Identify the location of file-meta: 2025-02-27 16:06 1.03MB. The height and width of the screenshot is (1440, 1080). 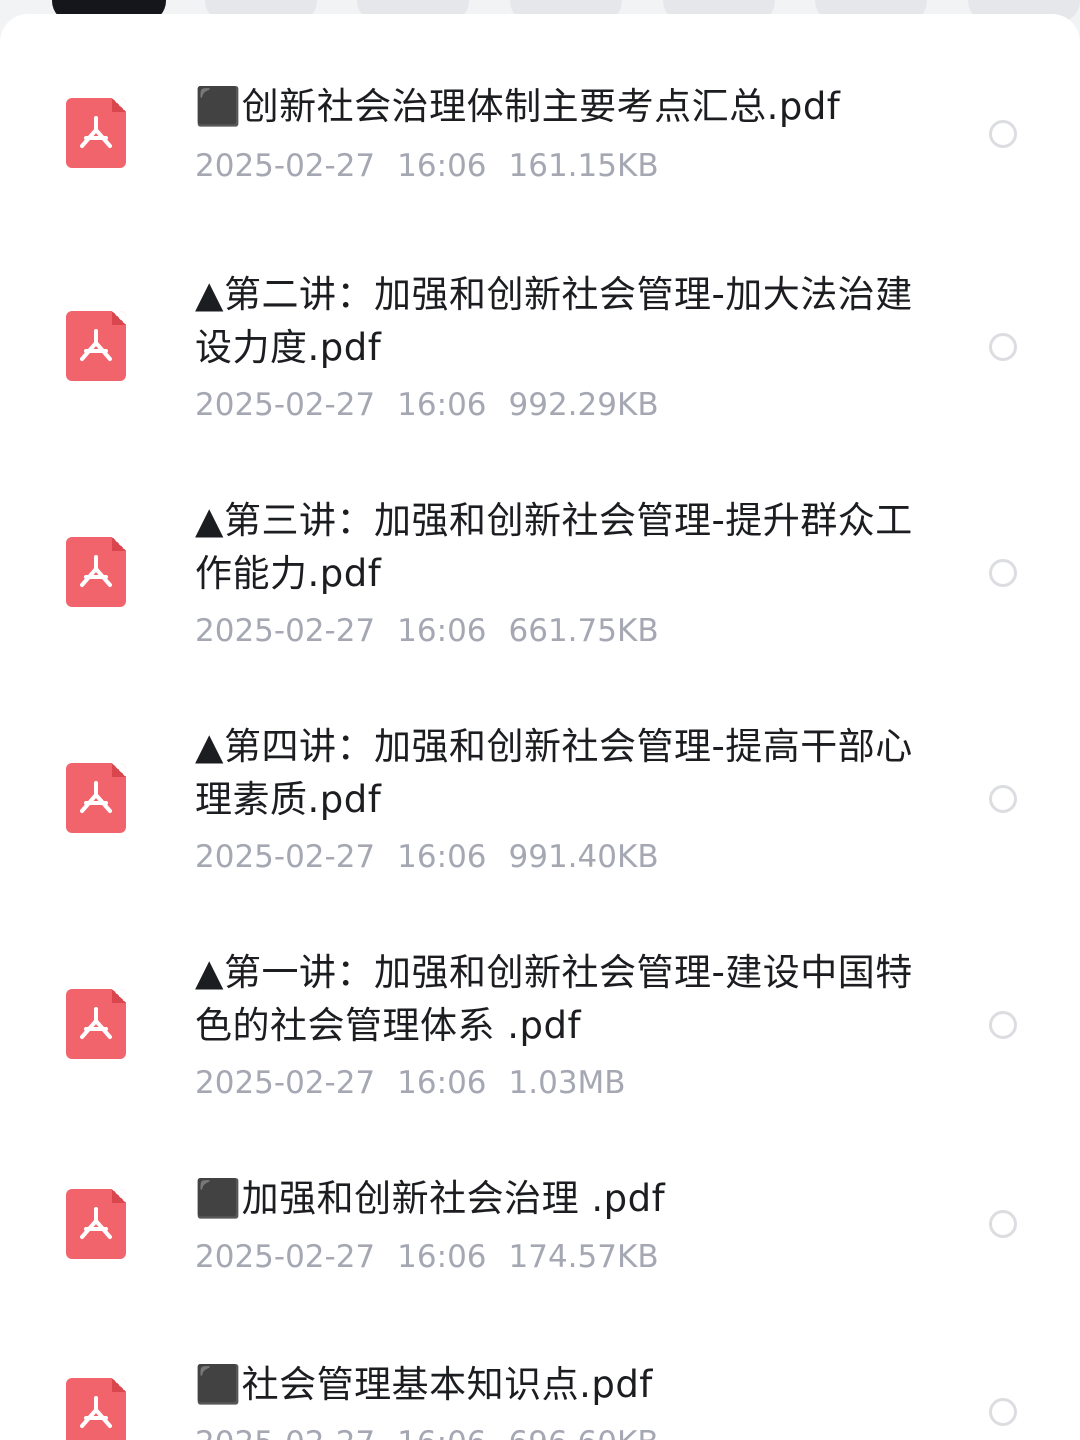
(421, 1083).